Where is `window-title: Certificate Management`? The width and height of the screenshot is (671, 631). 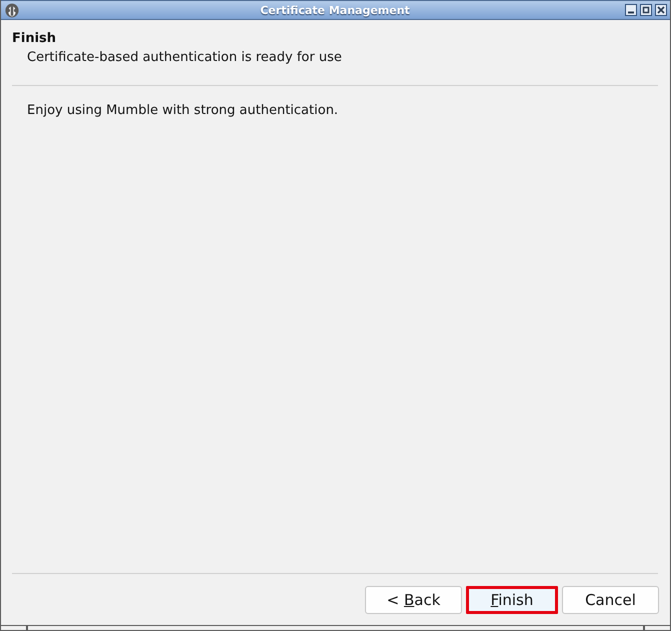
window-title: Certificate Management is located at coordinates (335, 10).